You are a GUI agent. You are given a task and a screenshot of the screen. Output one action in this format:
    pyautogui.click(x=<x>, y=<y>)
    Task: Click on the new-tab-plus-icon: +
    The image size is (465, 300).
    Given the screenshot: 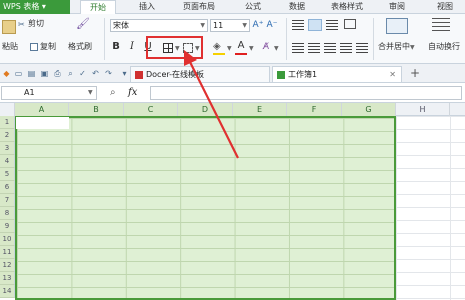 What is the action you would take?
    pyautogui.click(x=415, y=73)
    